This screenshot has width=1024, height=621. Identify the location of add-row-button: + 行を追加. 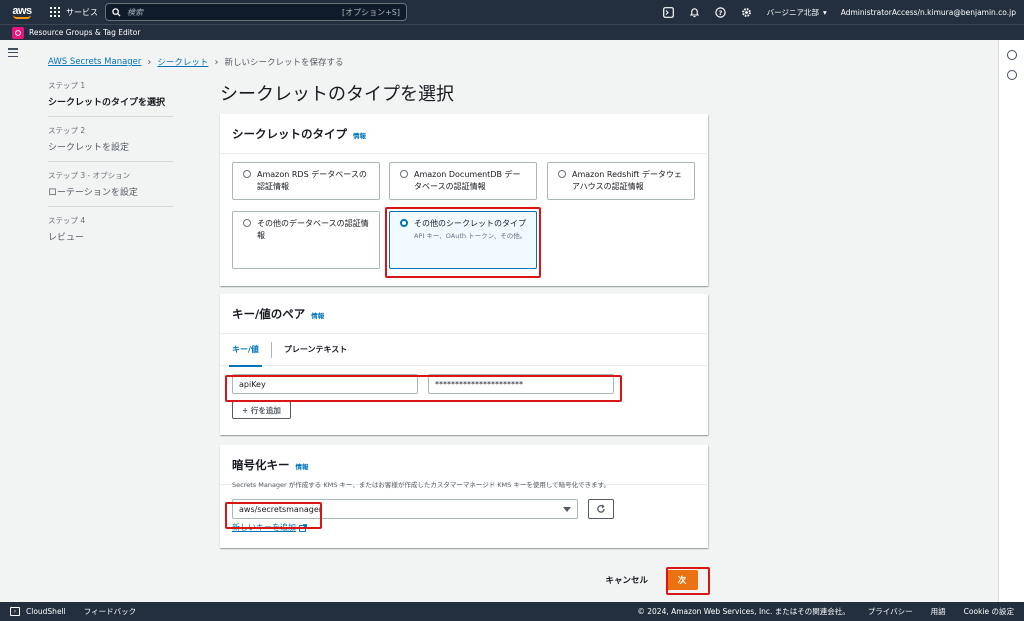
(261, 410).